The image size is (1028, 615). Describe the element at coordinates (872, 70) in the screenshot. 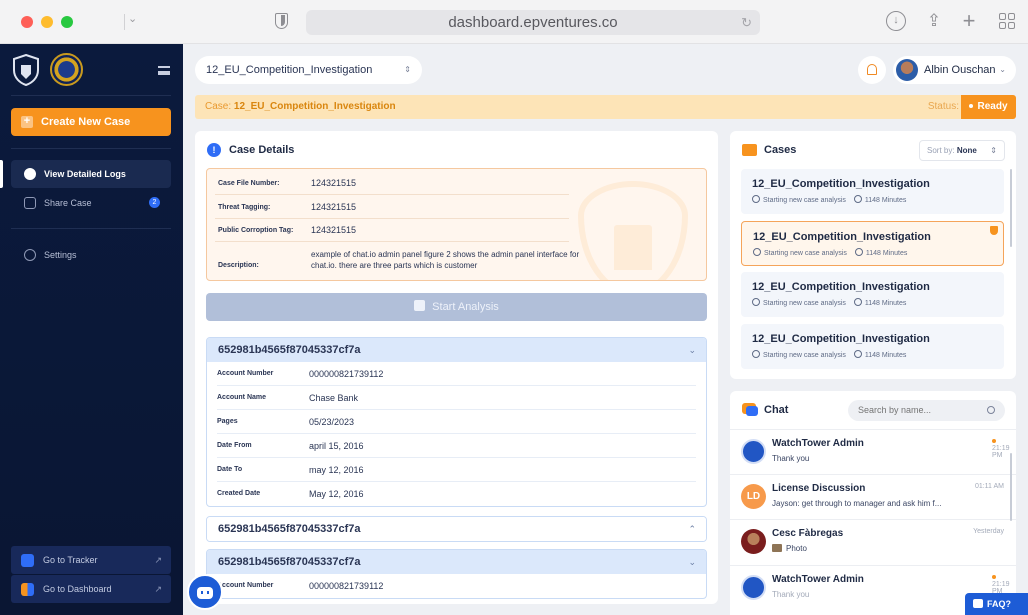

I see `notifications-button` at that location.